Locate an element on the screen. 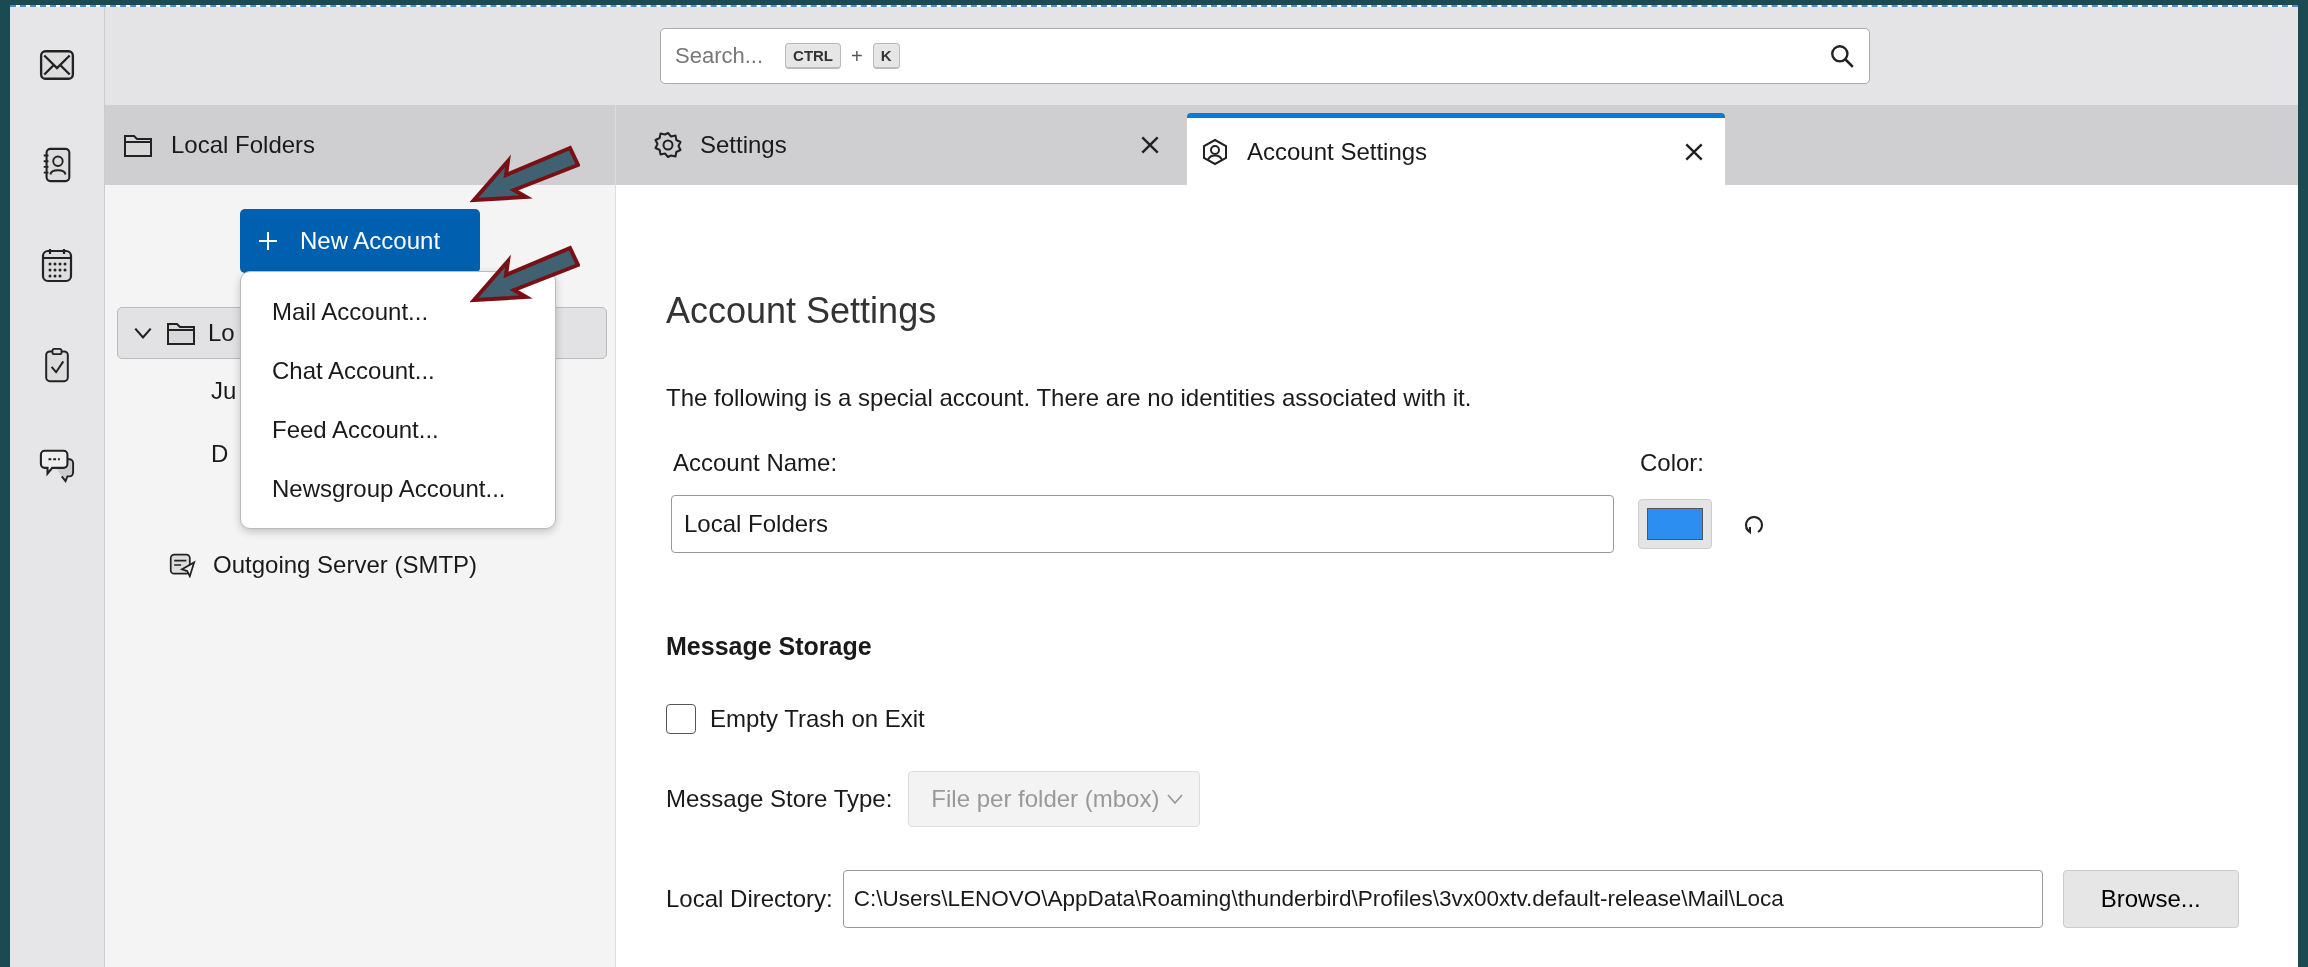 The width and height of the screenshot is (2308, 967). color-picker is located at coordinates (1675, 524).